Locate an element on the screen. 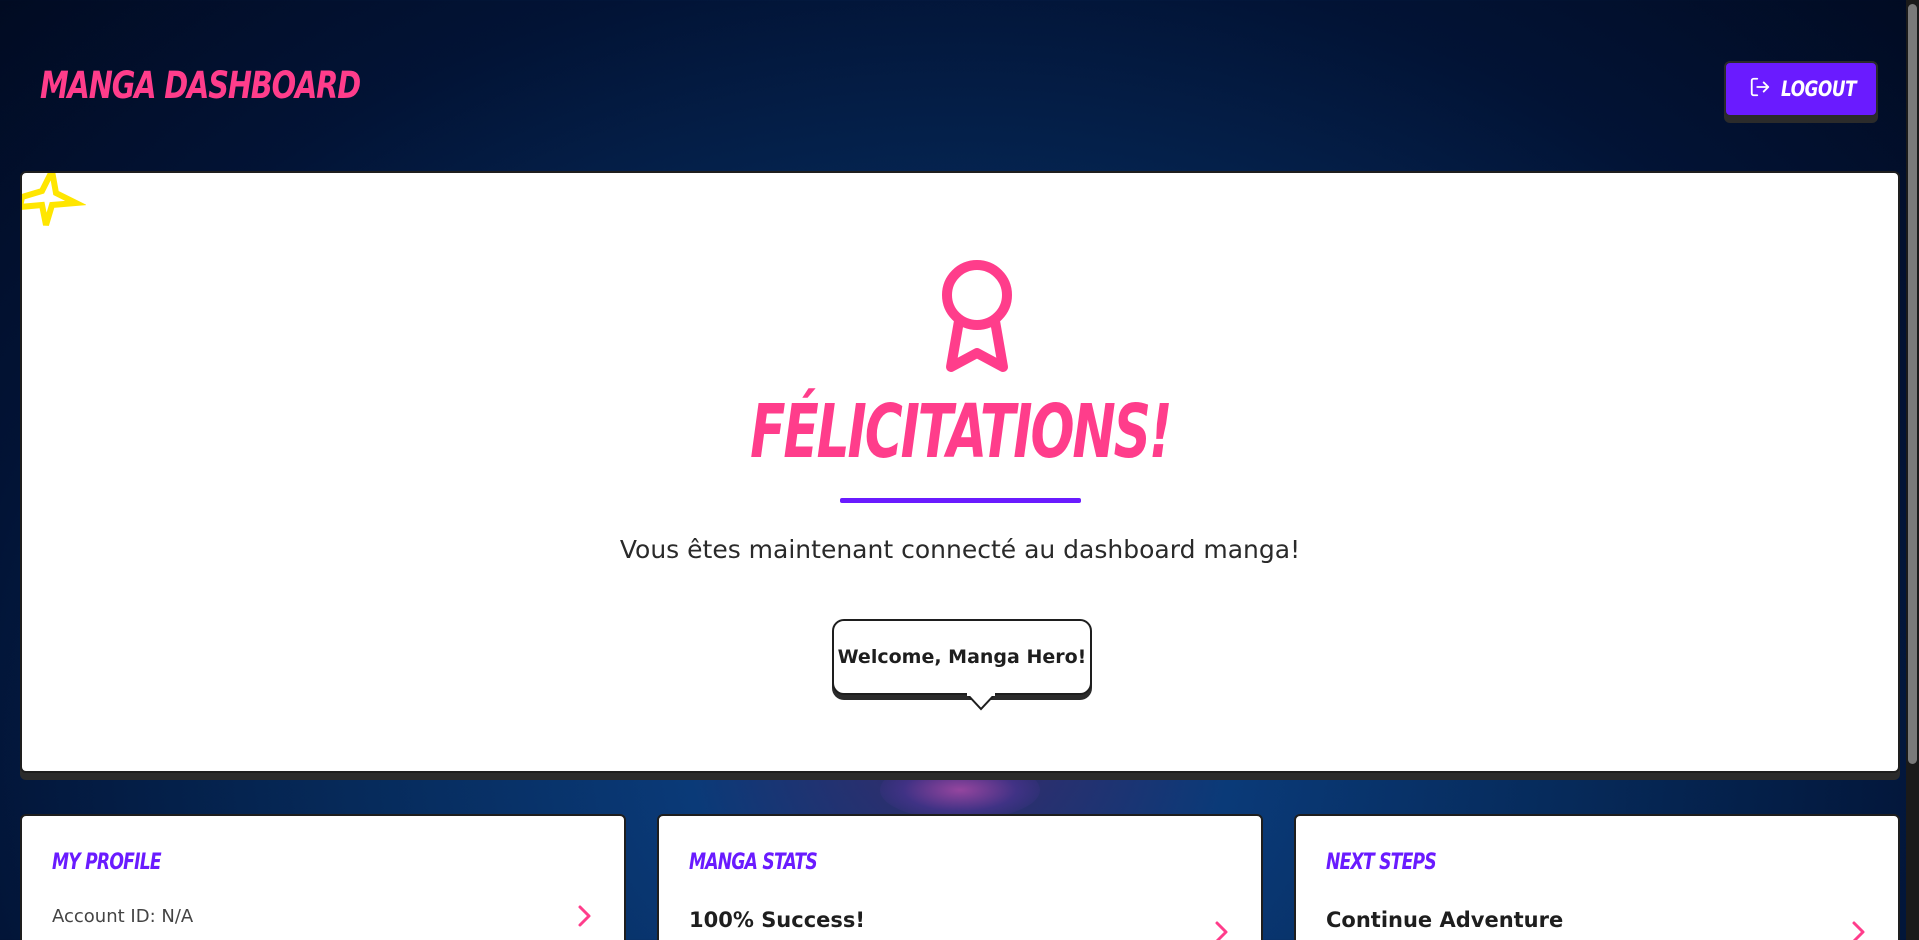 Image resolution: width=1919 pixels, height=940 pixels. logout-button: Logout is located at coordinates (1801, 89).